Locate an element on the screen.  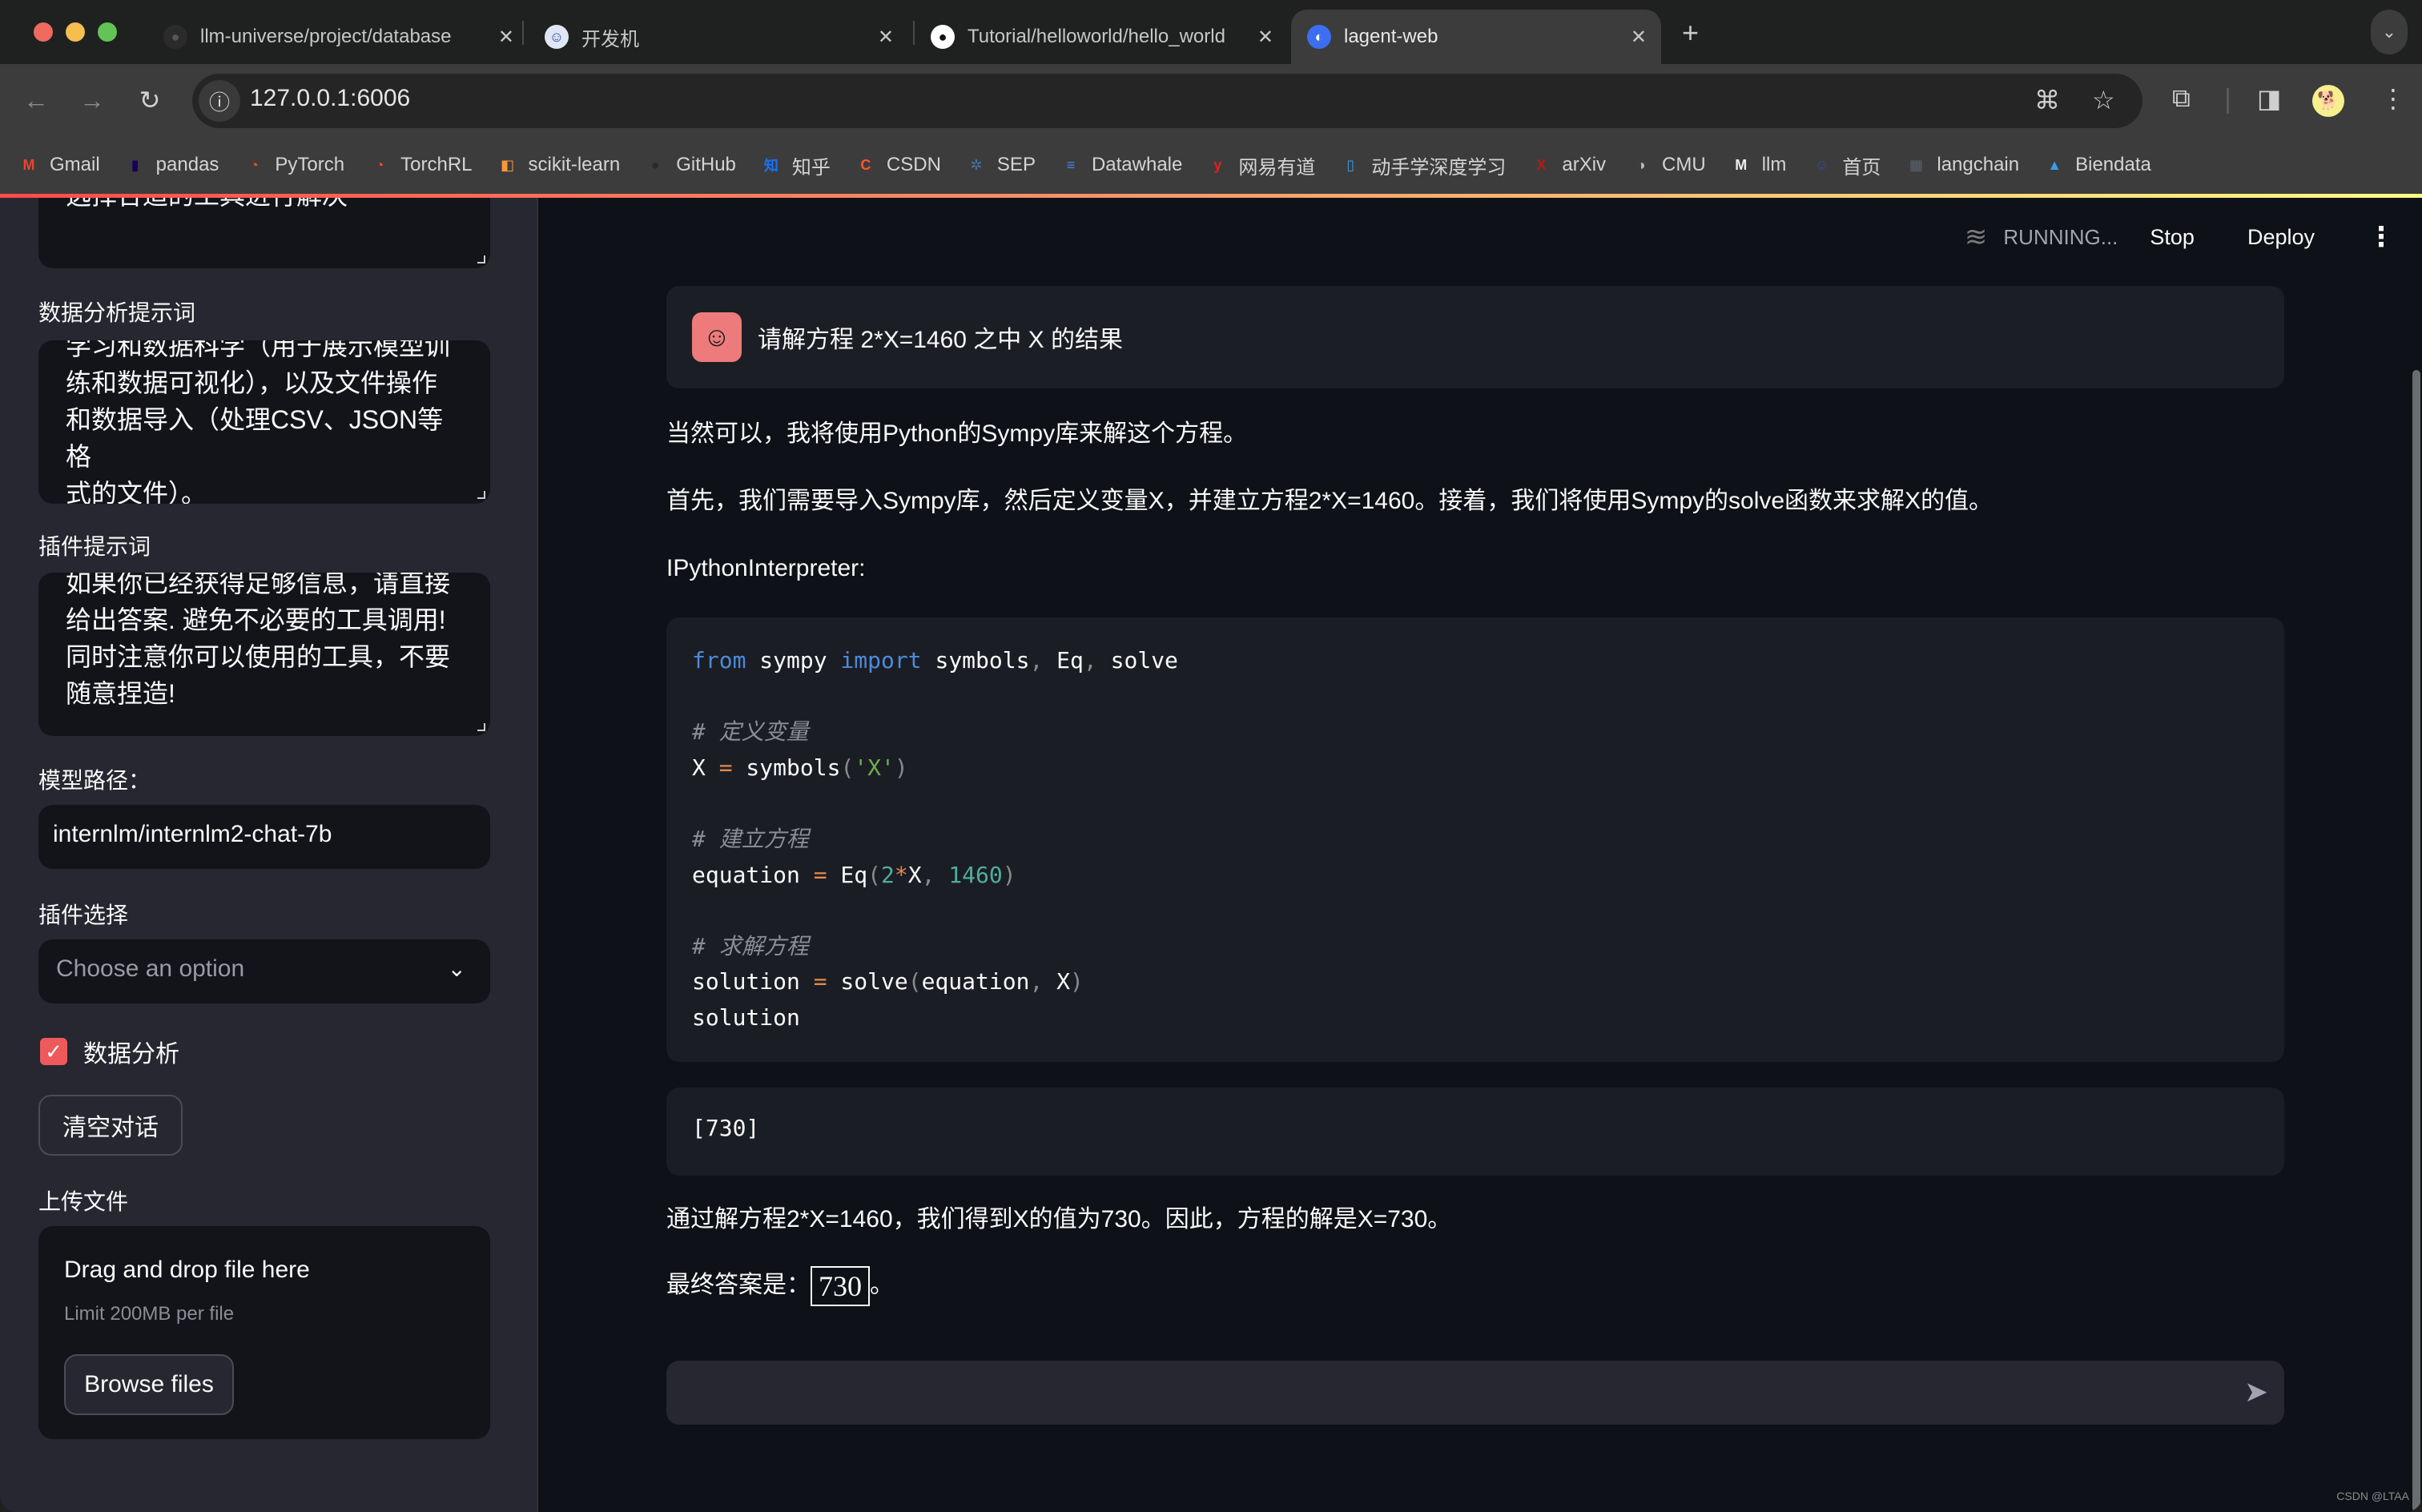
tab-tutorial: ● Tutorial/helloworld/hello_world ✕ is located at coordinates (1103, 37).